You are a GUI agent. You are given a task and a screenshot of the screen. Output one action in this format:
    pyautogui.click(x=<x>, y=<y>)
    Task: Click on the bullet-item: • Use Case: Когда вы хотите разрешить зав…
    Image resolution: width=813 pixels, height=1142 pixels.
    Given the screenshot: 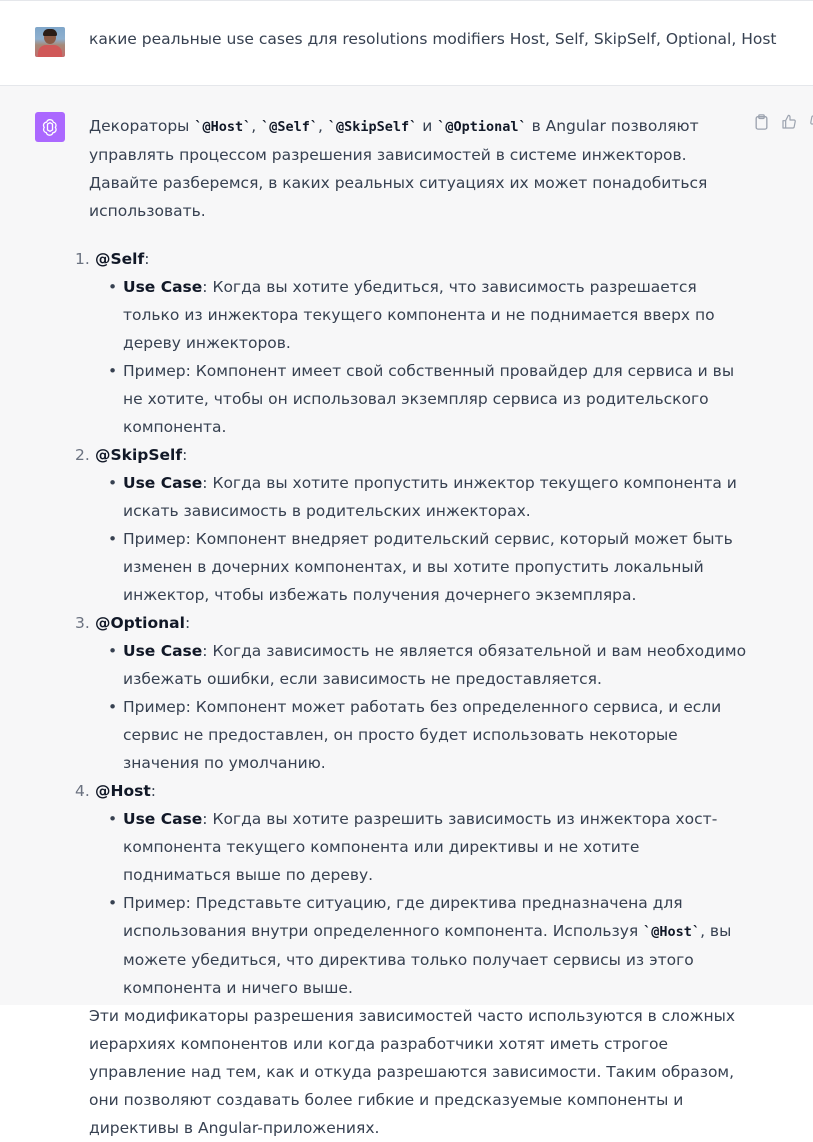 What is the action you would take?
    pyautogui.click(x=413, y=847)
    